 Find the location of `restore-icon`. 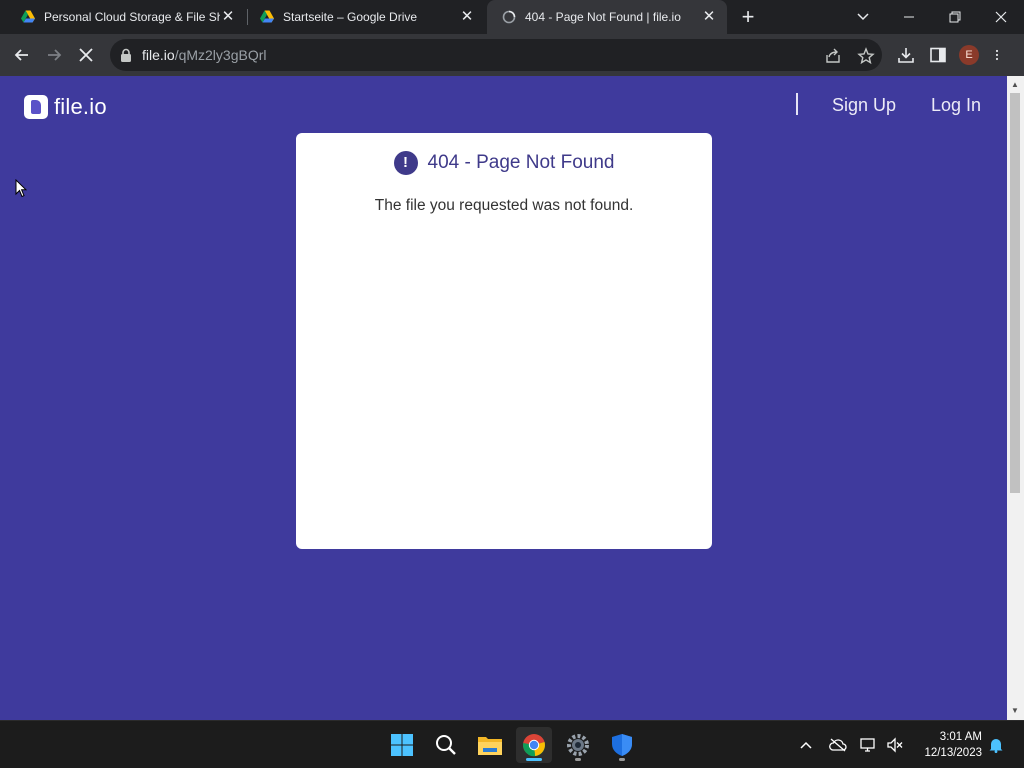

restore-icon is located at coordinates (955, 17).